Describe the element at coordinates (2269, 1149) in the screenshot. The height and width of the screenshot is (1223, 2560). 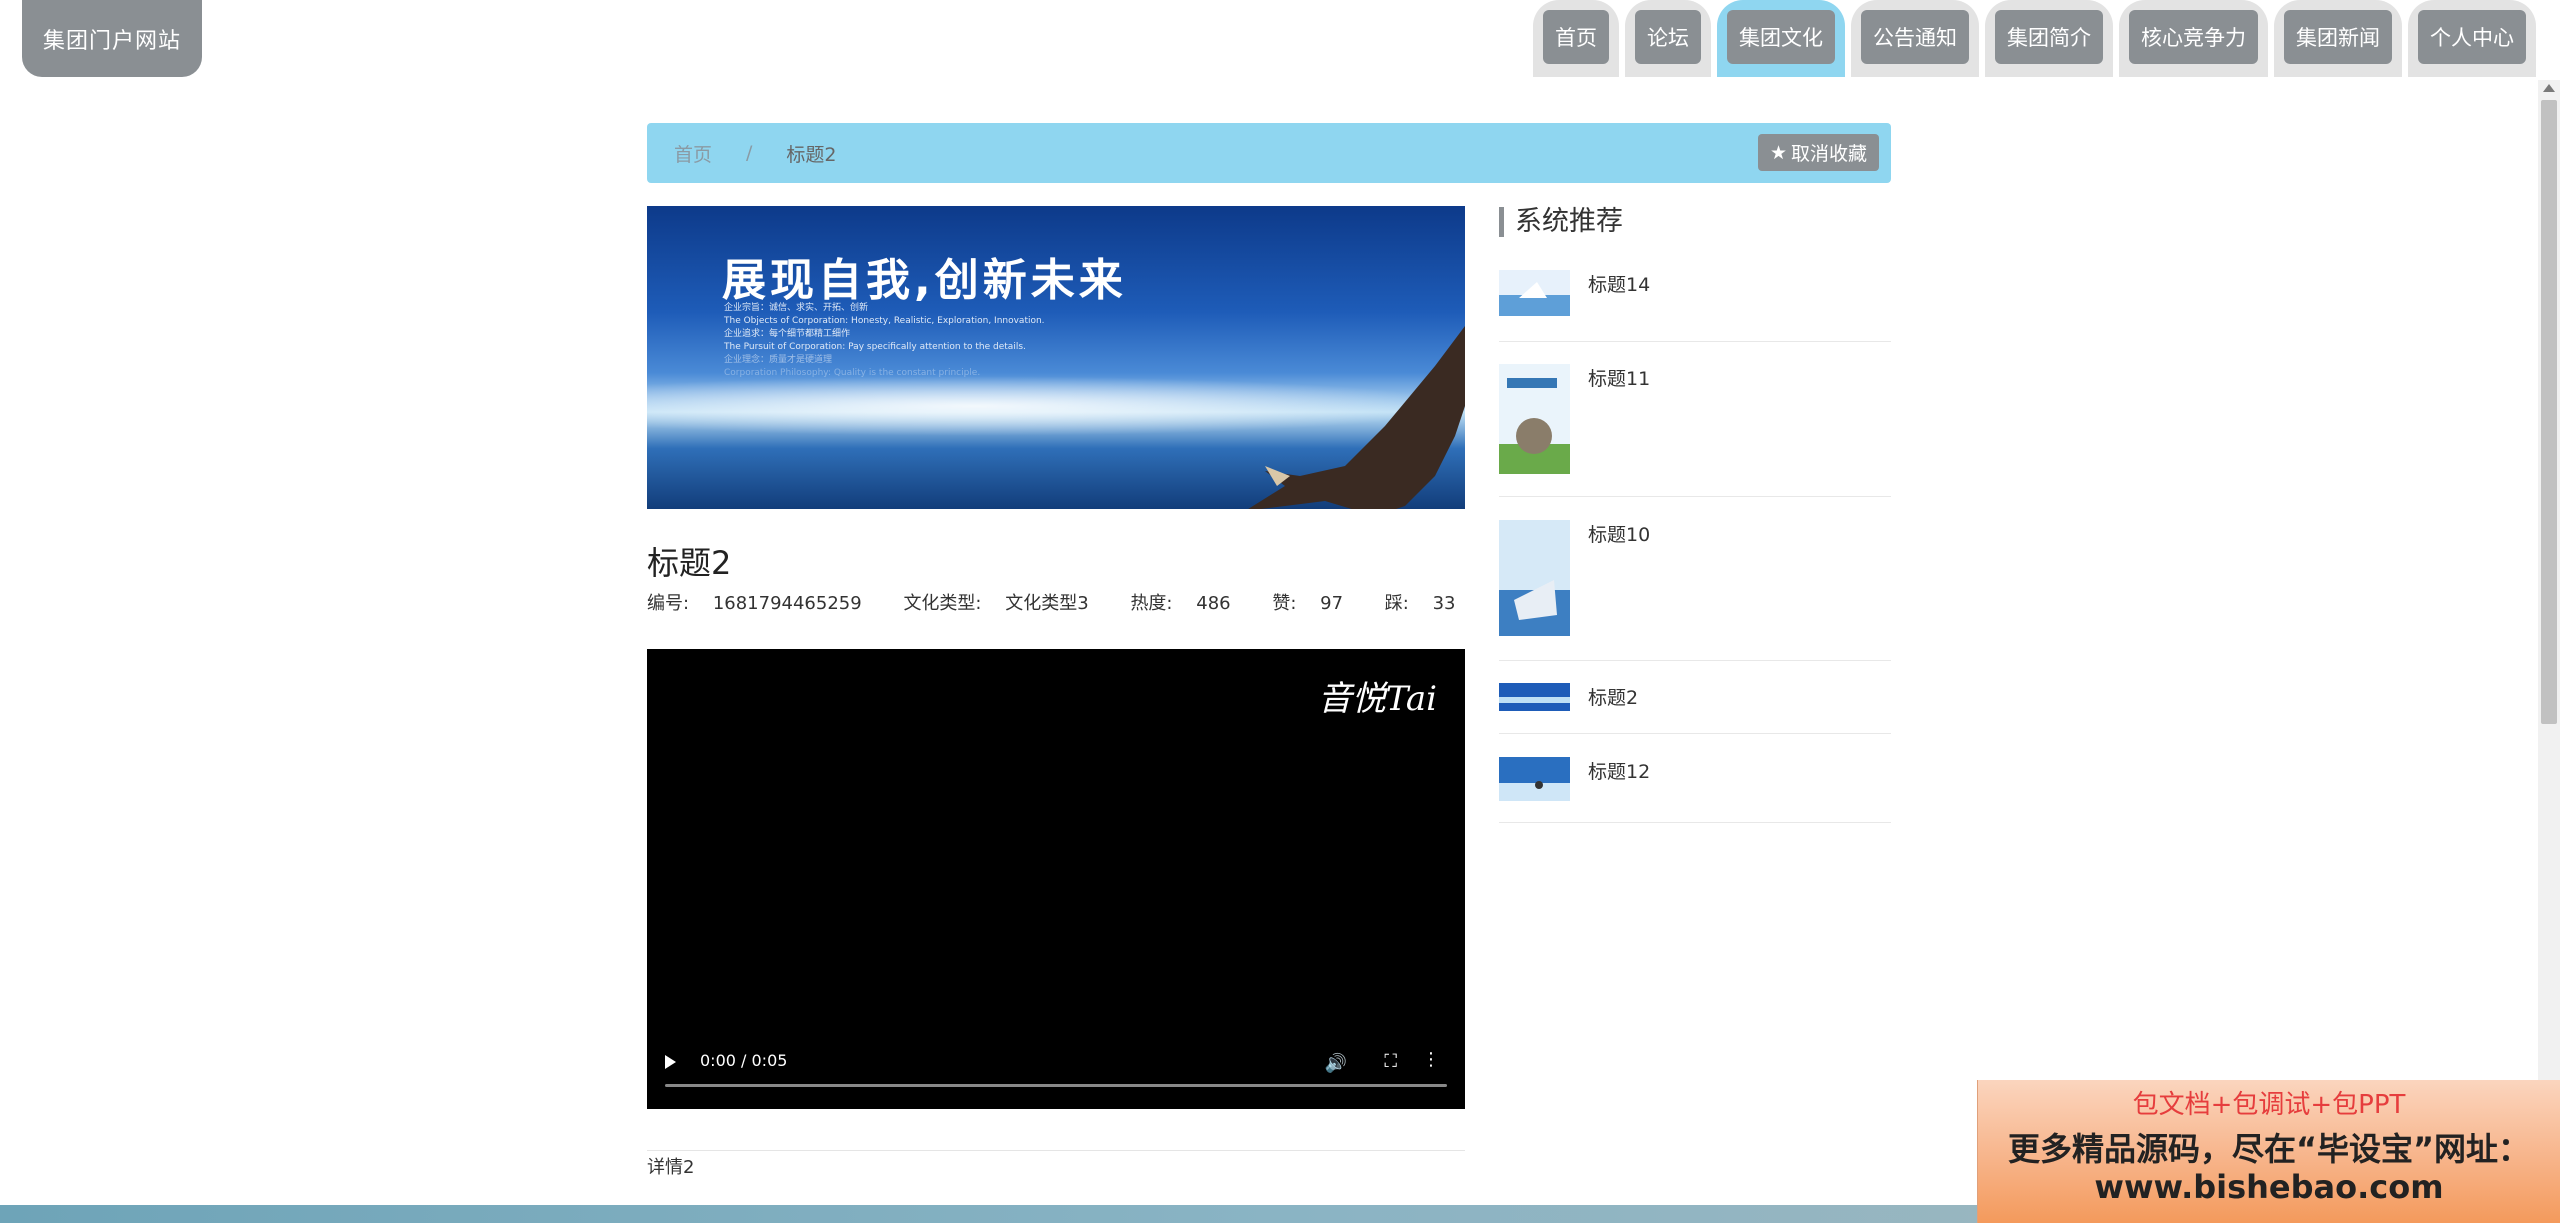
I see `promo-line-2: 更多精品源码，尽在“毕设宝”网址：` at that location.